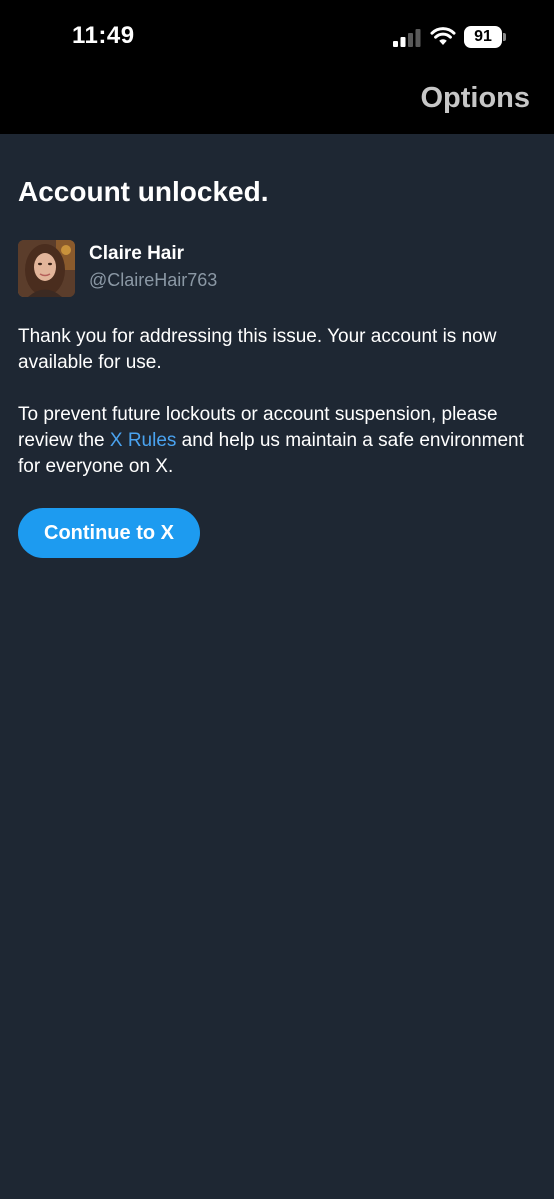 Image resolution: width=554 pixels, height=1199 pixels. I want to click on cellular-signal-icon, so click(407, 38).